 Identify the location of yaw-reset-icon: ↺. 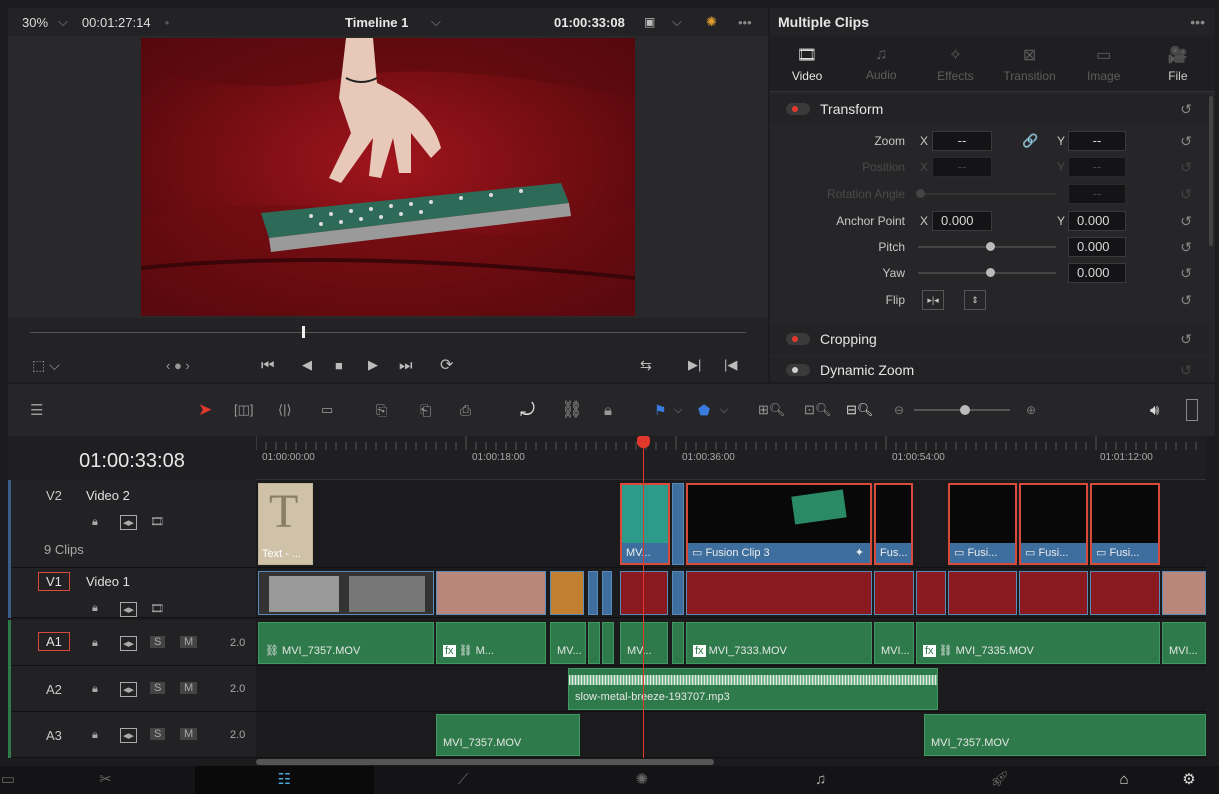
(1186, 273).